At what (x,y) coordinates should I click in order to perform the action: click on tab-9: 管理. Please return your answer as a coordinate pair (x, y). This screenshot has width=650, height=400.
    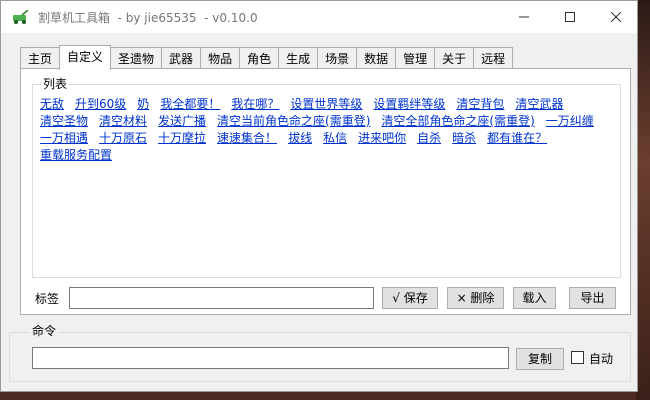
    Looking at the image, I should click on (415, 58).